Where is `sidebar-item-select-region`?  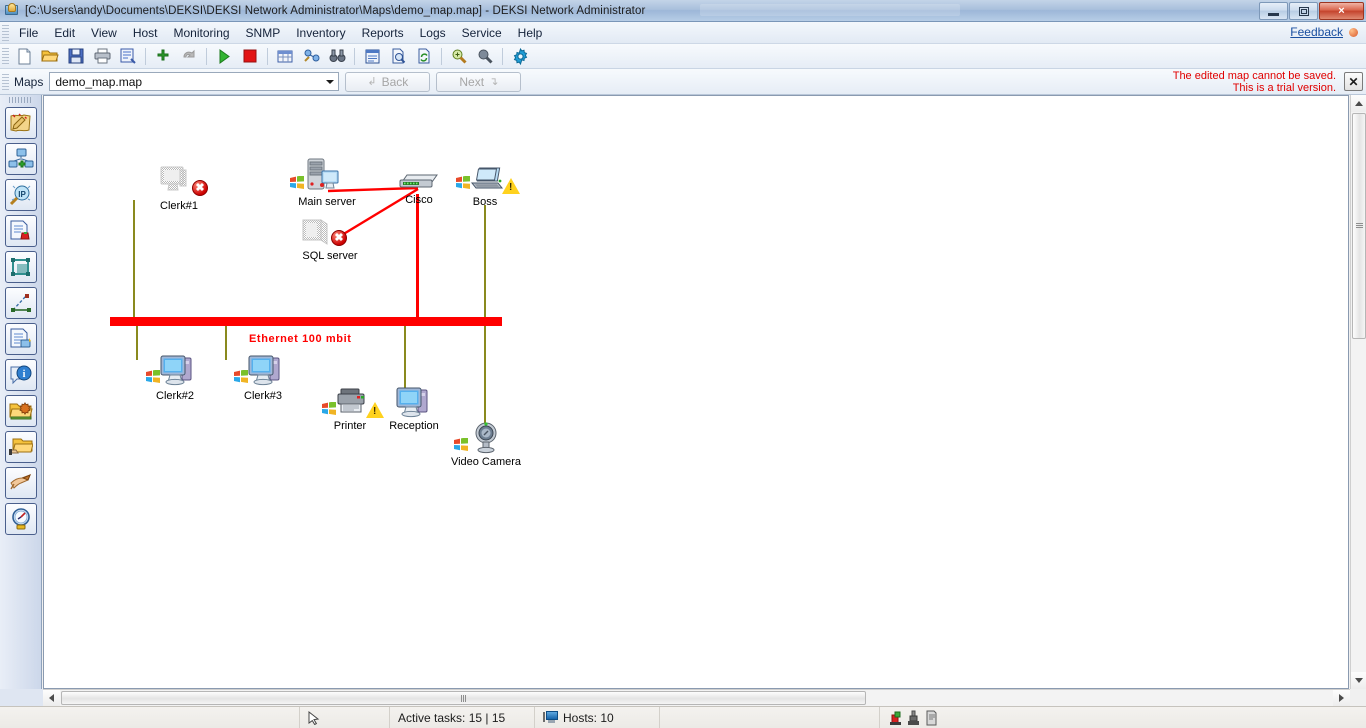 sidebar-item-select-region is located at coordinates (20, 267).